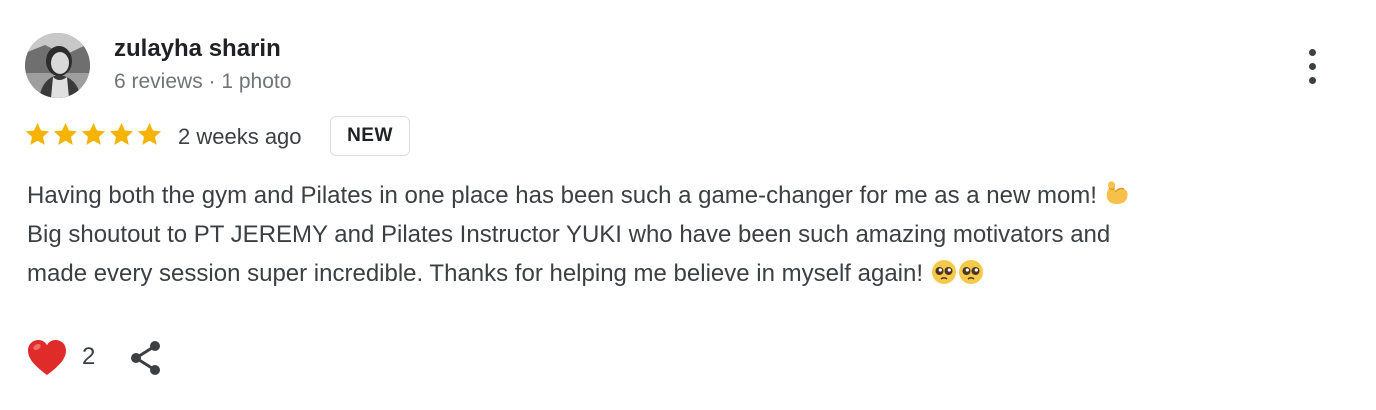 The image size is (1376, 410). What do you see at coordinates (240, 136) in the screenshot?
I see `review-date: 2 weeks ago` at bounding box center [240, 136].